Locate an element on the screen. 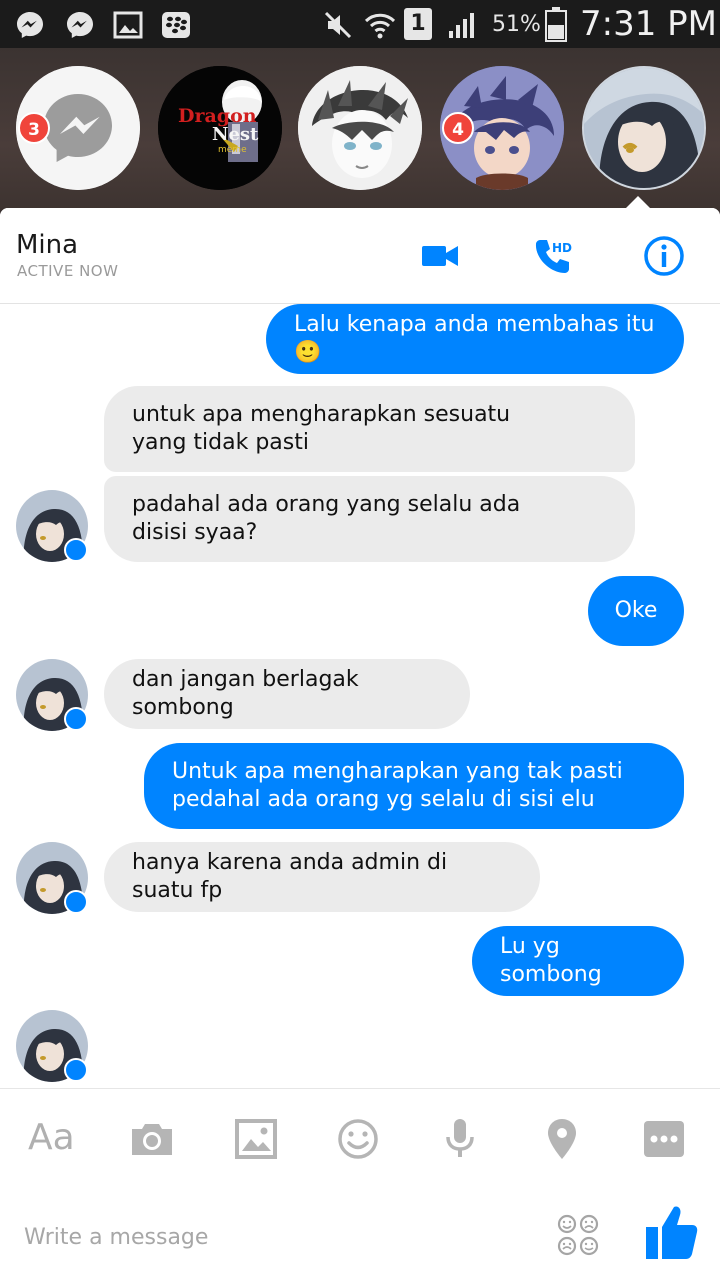  video-call-icon is located at coordinates (440, 256).